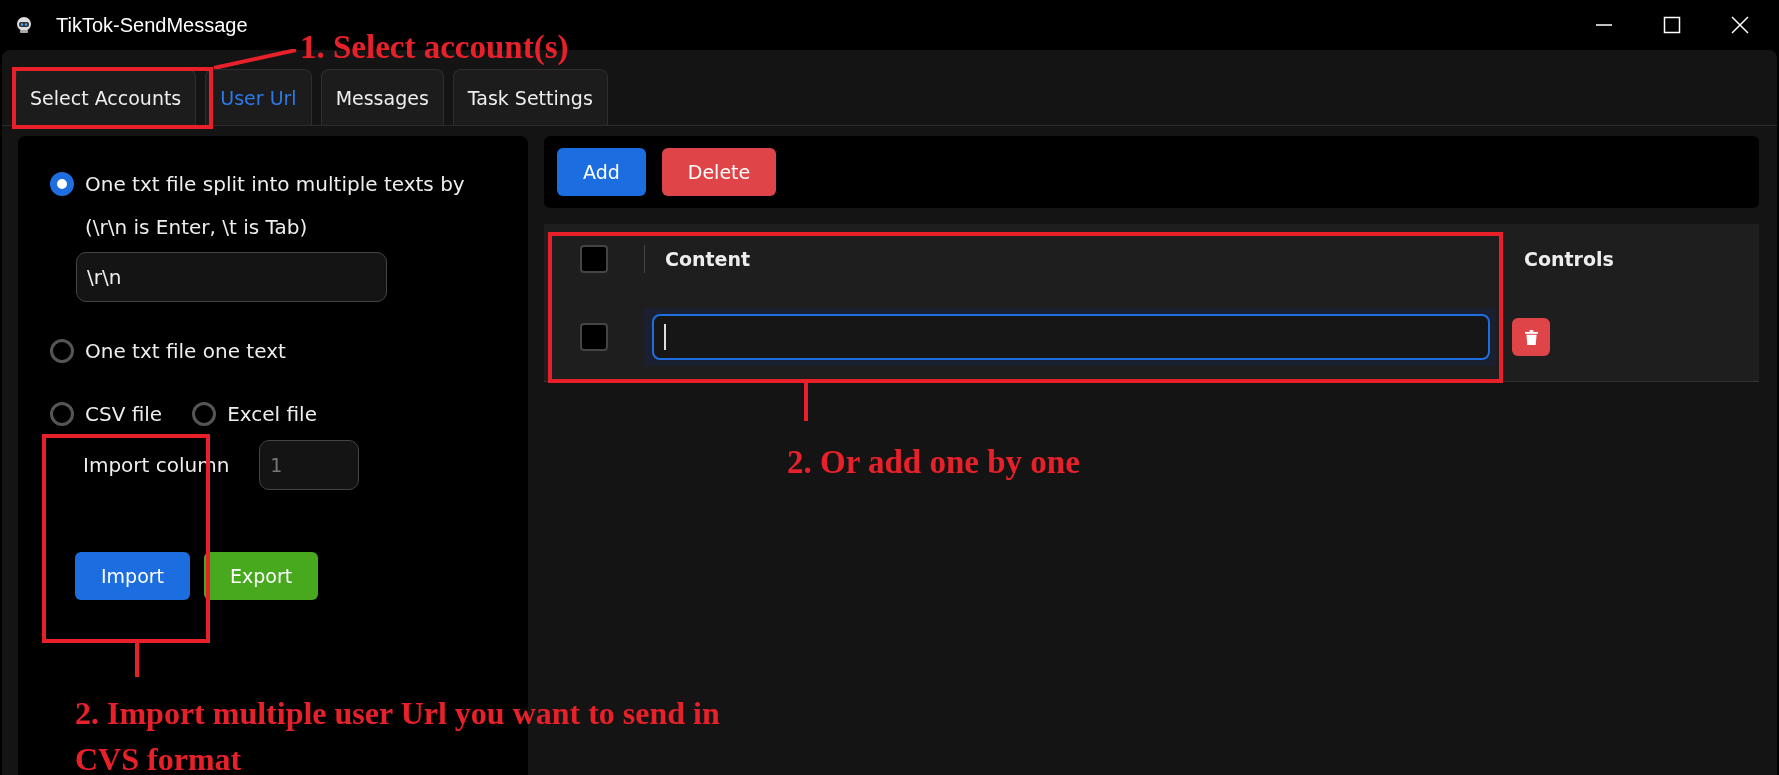 This screenshot has width=1779, height=775. What do you see at coordinates (398, 734) in the screenshot?
I see `annotation-text: 2. Import multiple user Url you want to send in CVS format` at bounding box center [398, 734].